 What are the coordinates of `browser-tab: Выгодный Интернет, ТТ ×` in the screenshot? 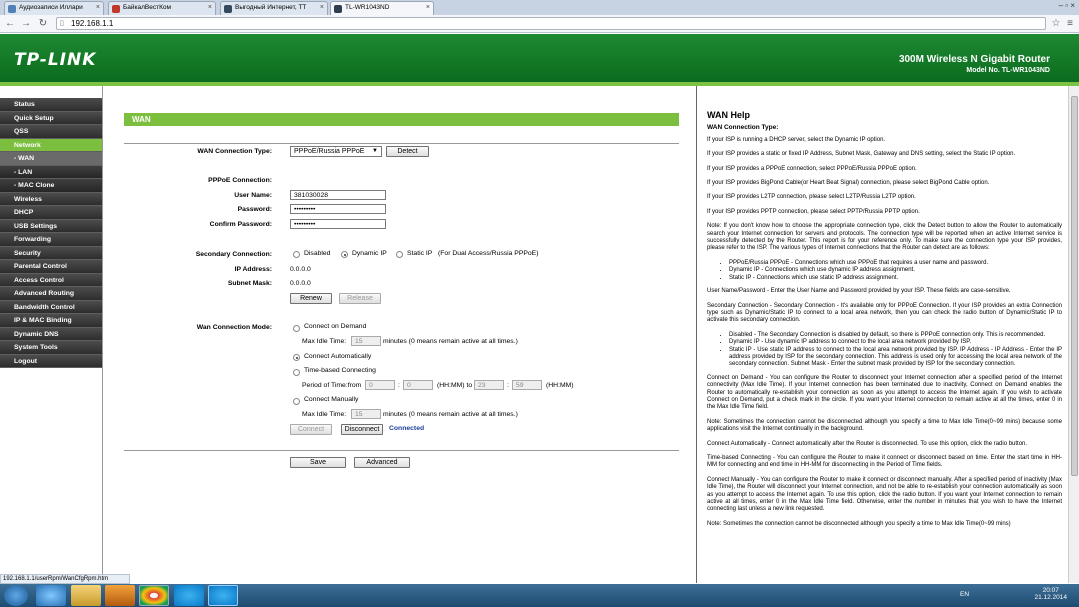 It's located at (274, 8).